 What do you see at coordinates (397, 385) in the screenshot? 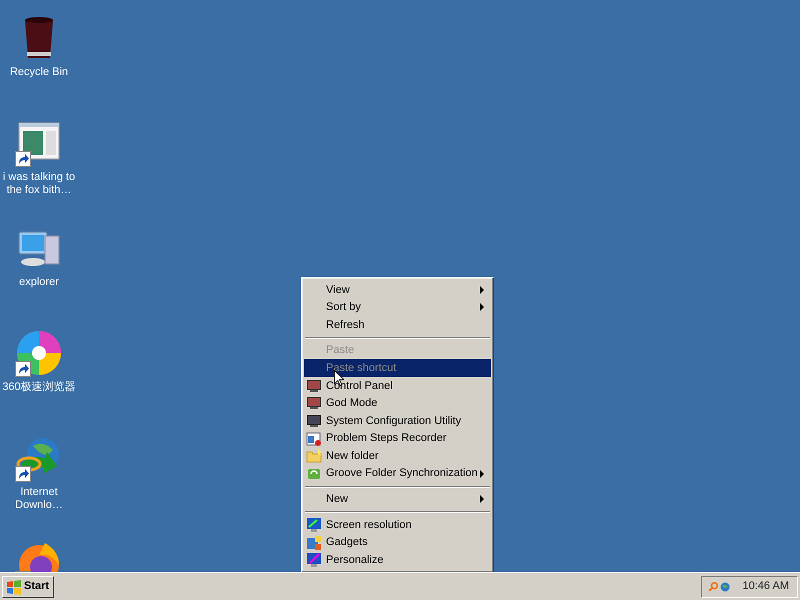
I see `menu-item: Control Panel` at bounding box center [397, 385].